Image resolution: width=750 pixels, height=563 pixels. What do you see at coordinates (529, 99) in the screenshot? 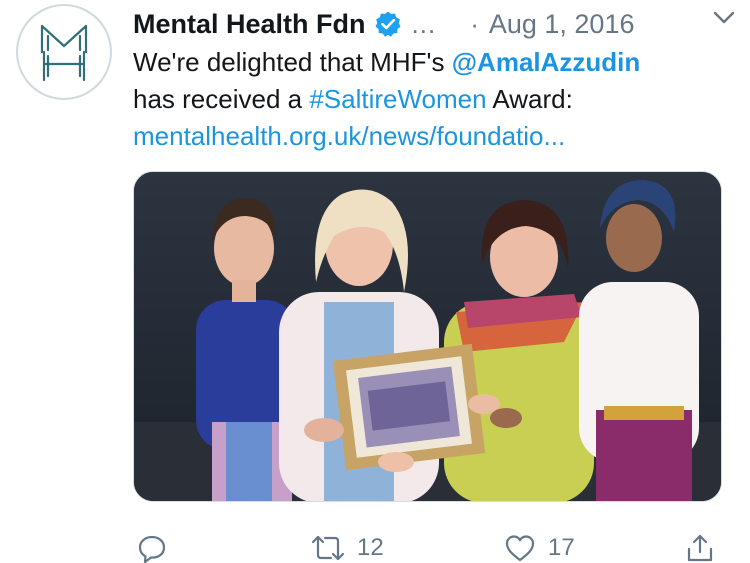
I see `text-segment: Award:` at bounding box center [529, 99].